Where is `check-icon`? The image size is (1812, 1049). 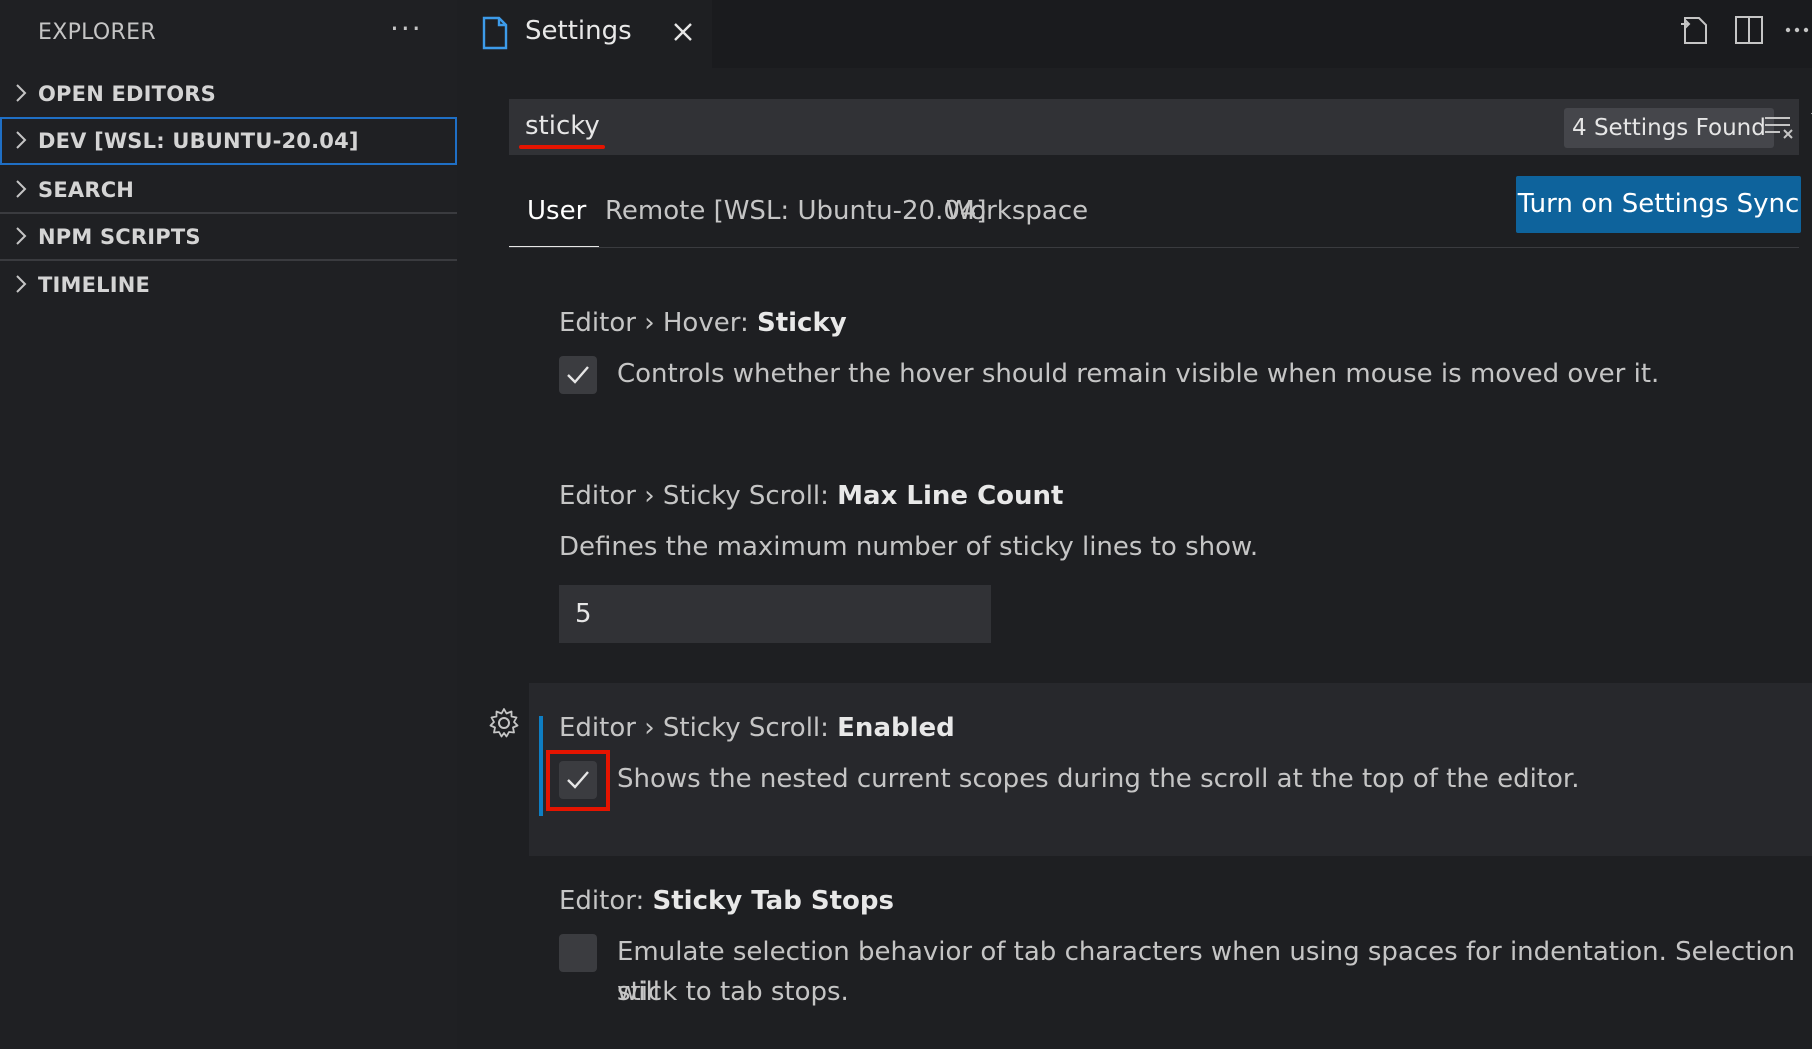
check-icon is located at coordinates (578, 375).